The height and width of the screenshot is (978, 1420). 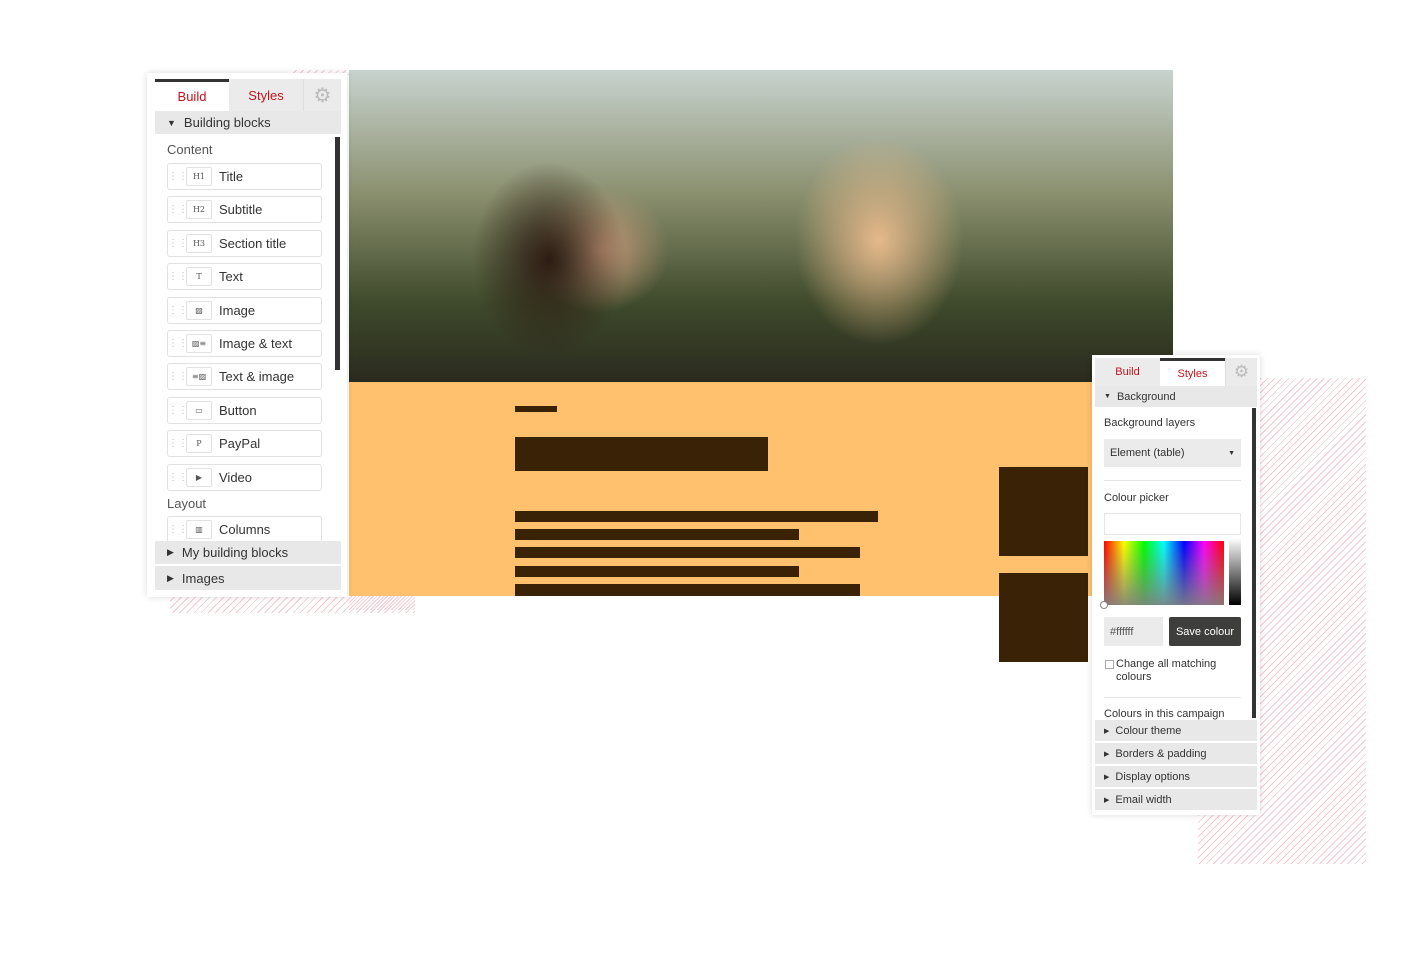 I want to click on block-image: ⋮⋮ ▨ Image, so click(x=244, y=310).